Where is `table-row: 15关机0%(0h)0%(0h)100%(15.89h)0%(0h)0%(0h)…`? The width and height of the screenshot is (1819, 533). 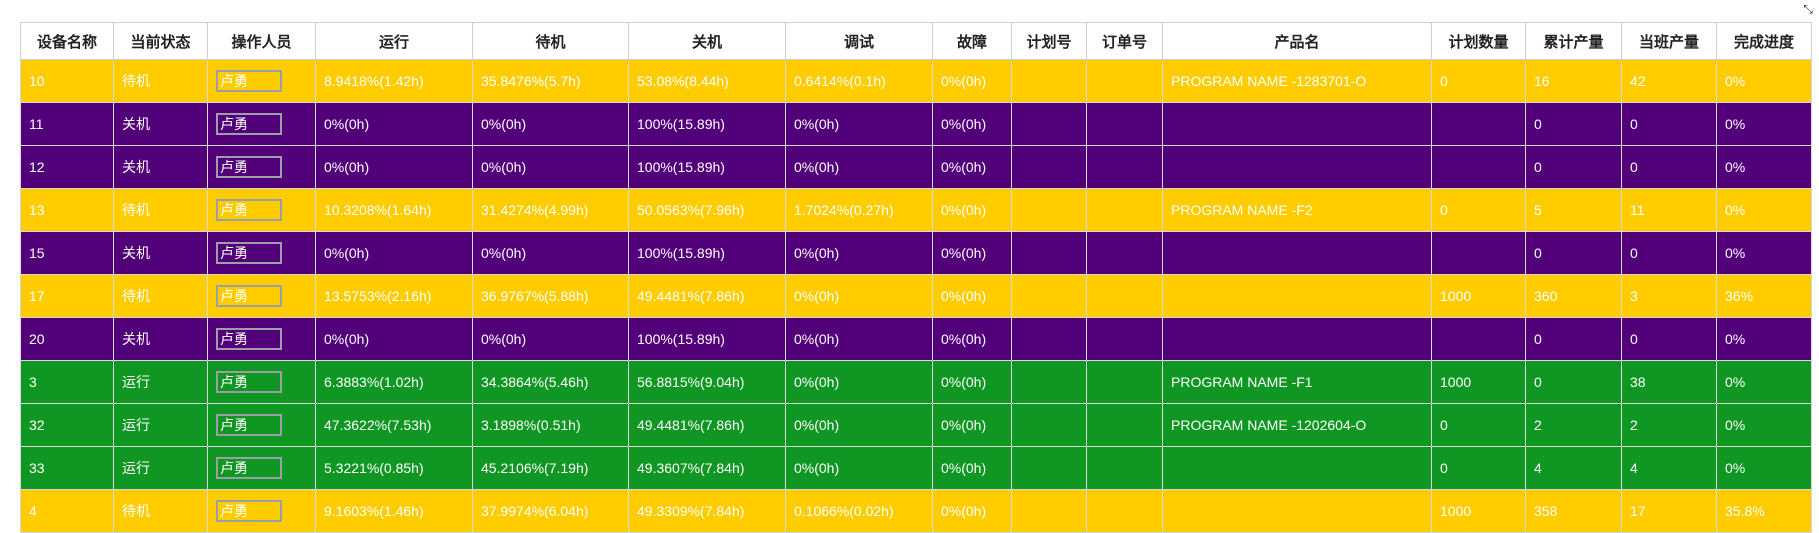
table-row: 15关机0%(0h)0%(0h)100%(15.89h)0%(0h)0%(0h)… is located at coordinates (916, 253).